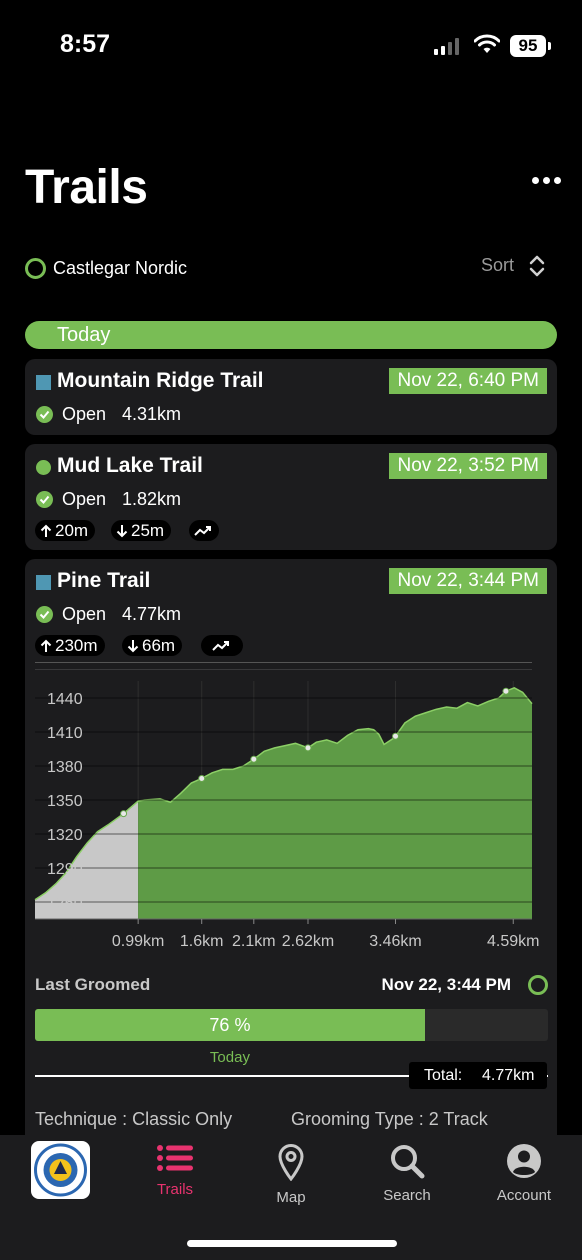 This screenshot has width=582, height=1260. What do you see at coordinates (513, 941) in the screenshot?
I see `x-tick-label: 4.59km` at bounding box center [513, 941].